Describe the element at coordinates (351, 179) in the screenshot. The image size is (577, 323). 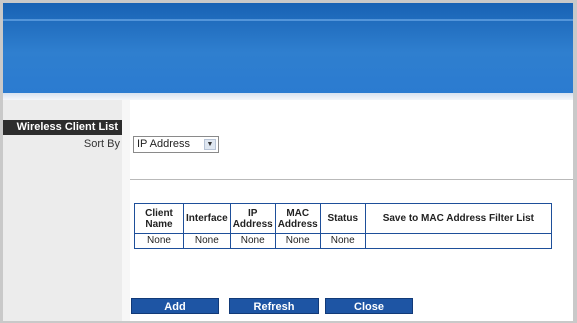
I see `content-divider` at that location.